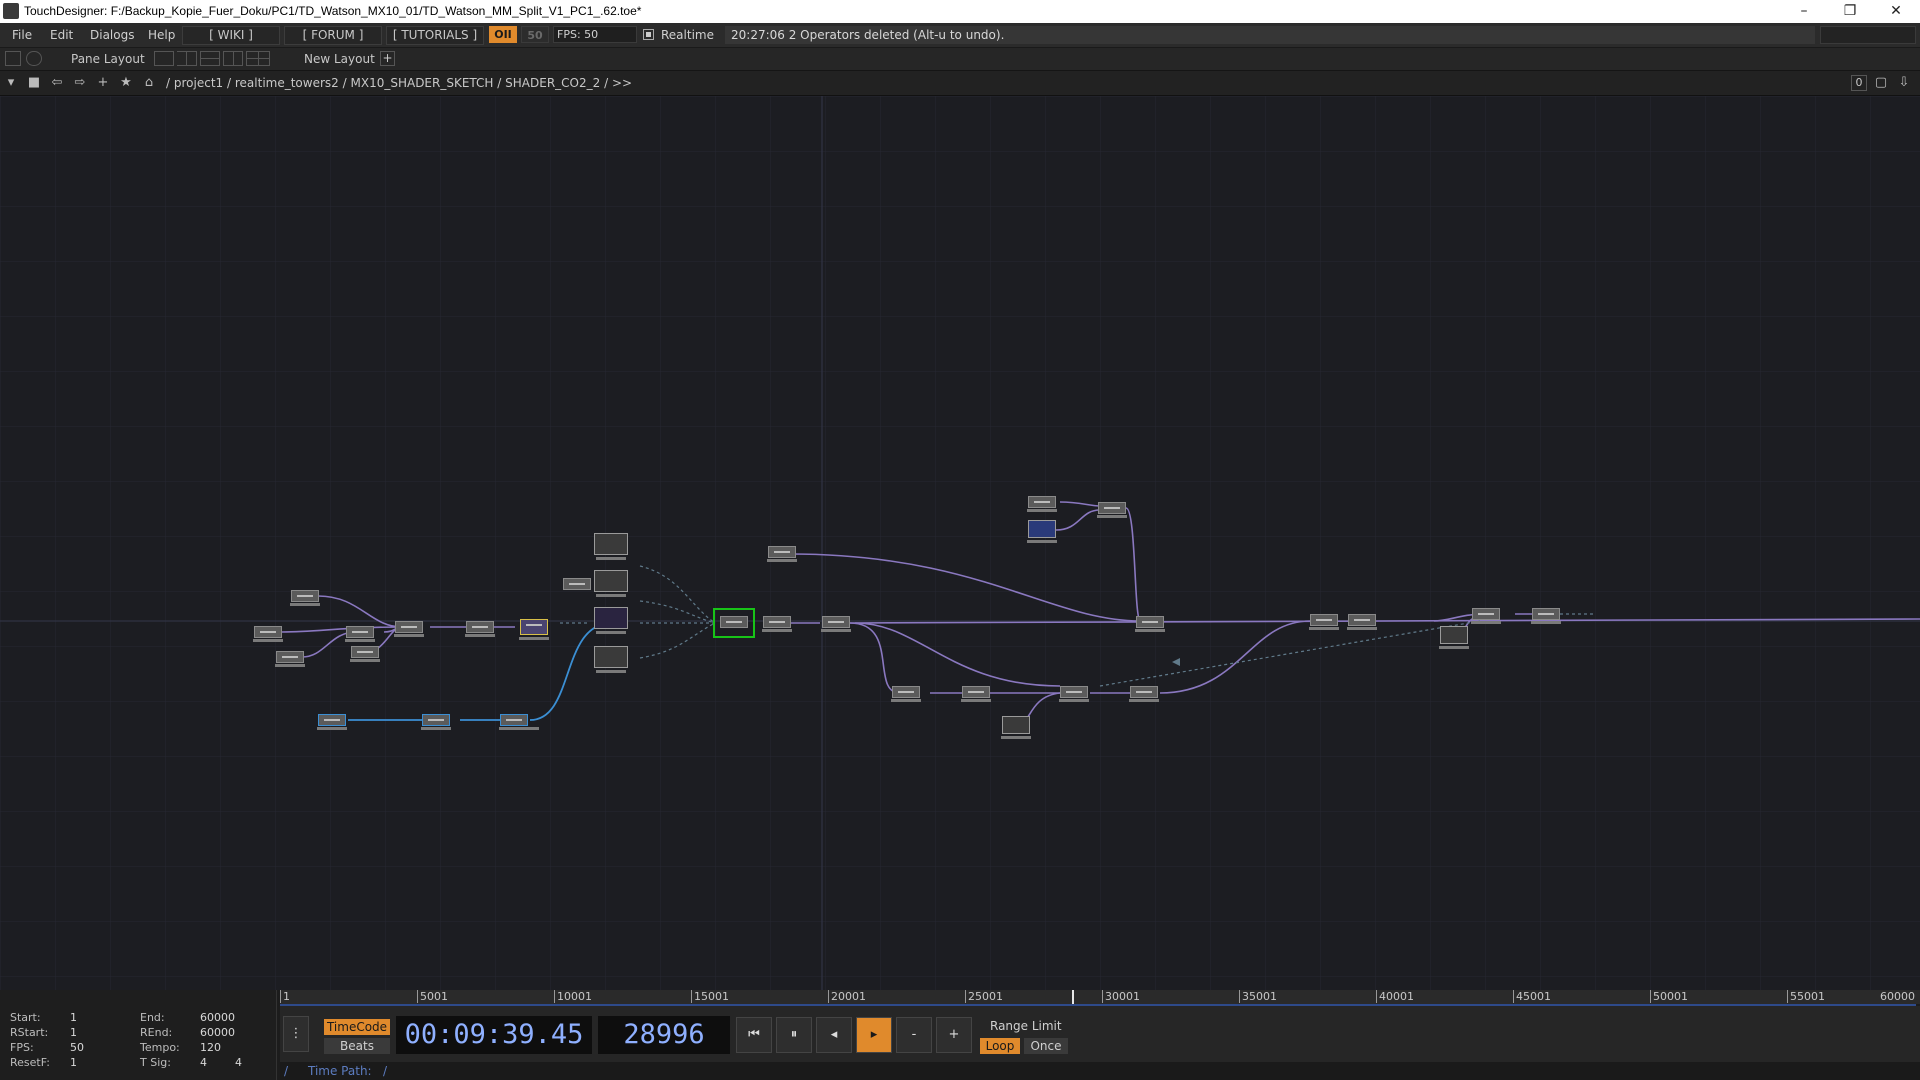 The image size is (1920, 1080). I want to click on close-button: ✕, so click(1896, 11).